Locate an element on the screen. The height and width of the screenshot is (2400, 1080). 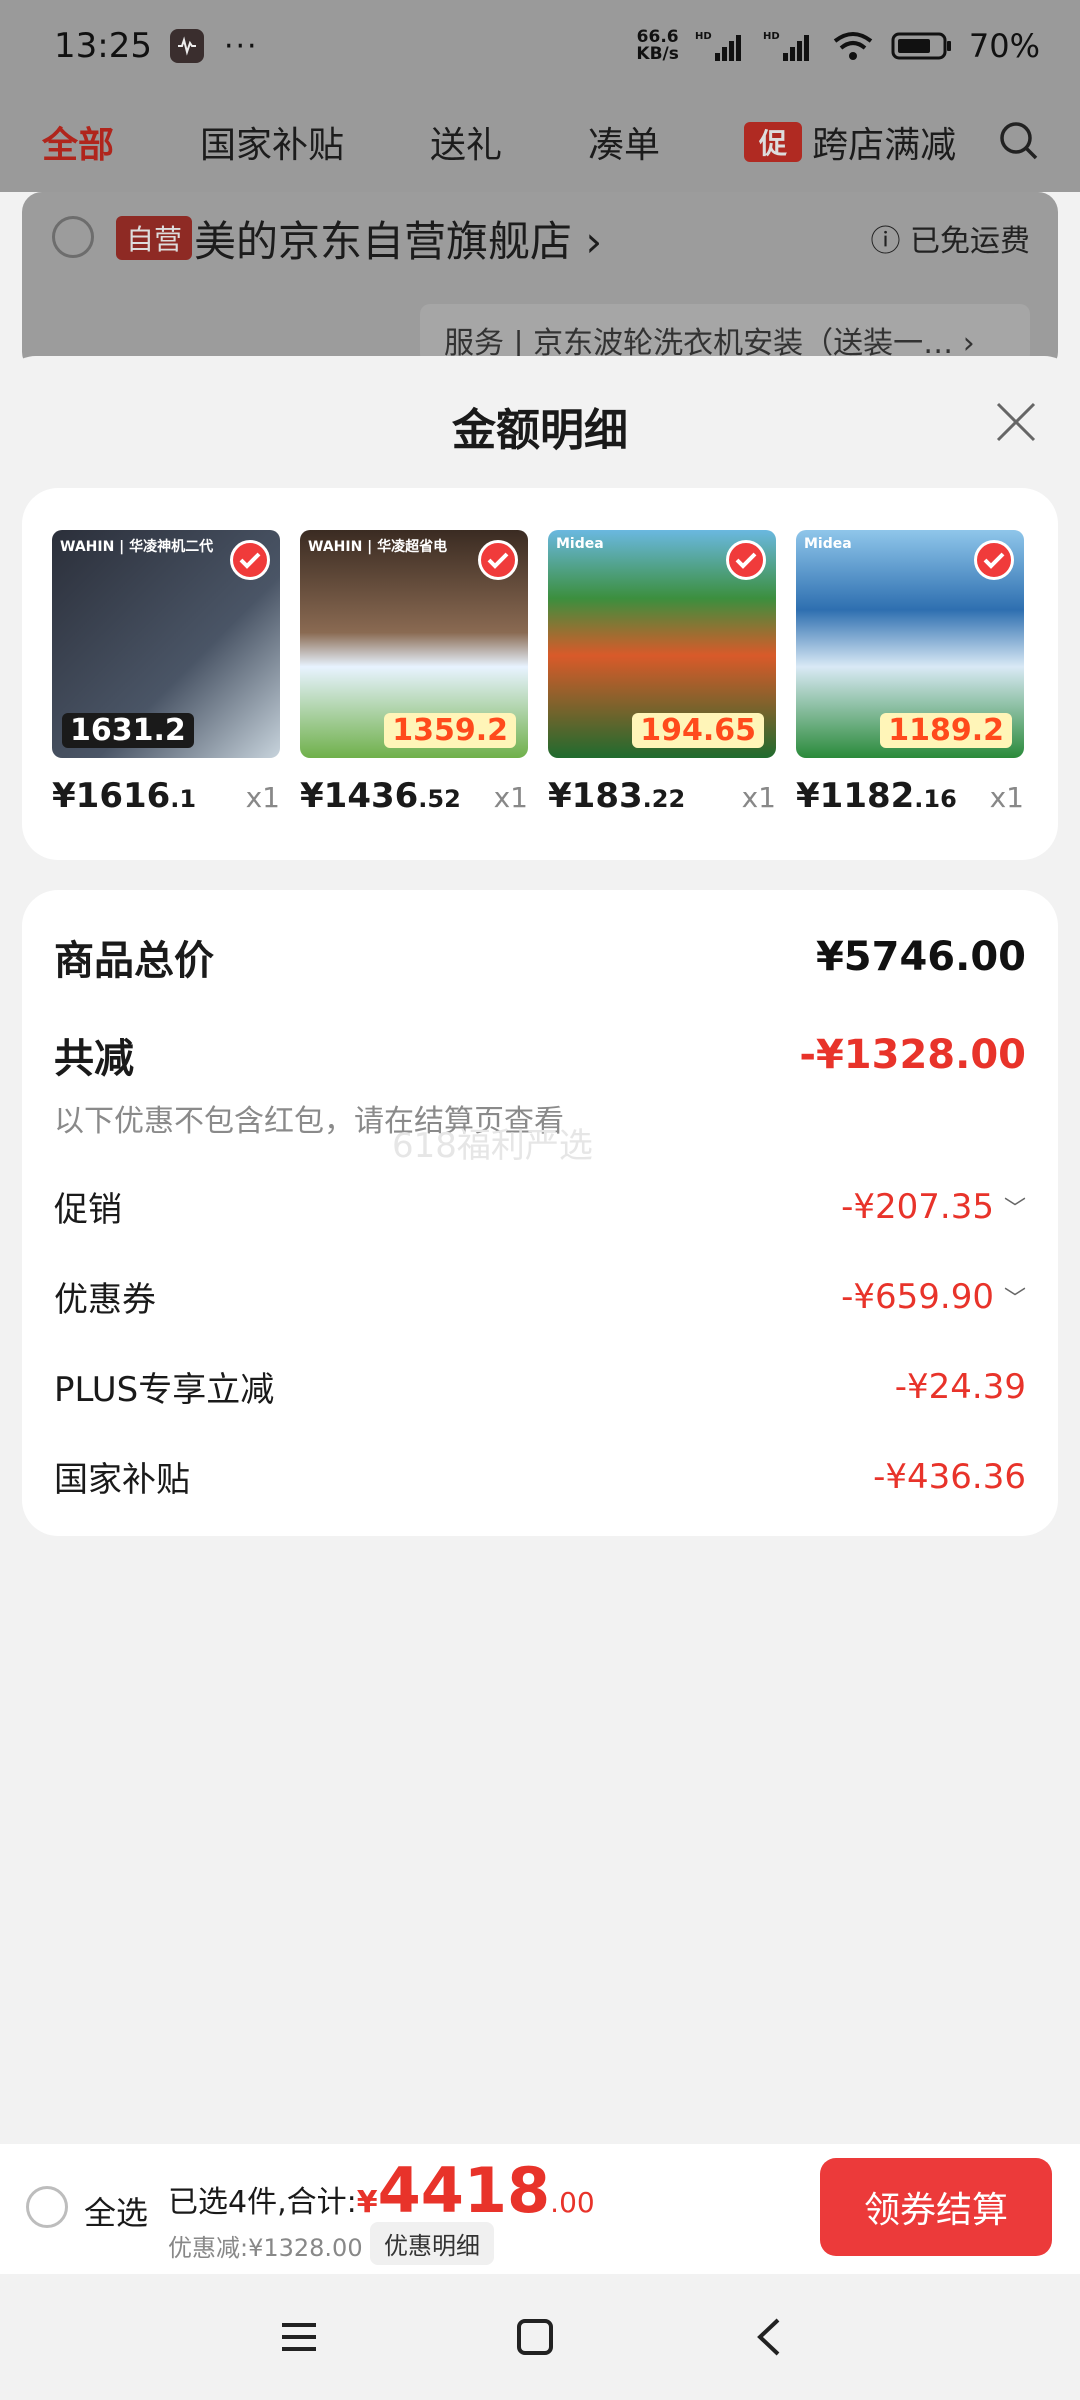
product-price: ¥1436.52 is located at coordinates (380, 796).